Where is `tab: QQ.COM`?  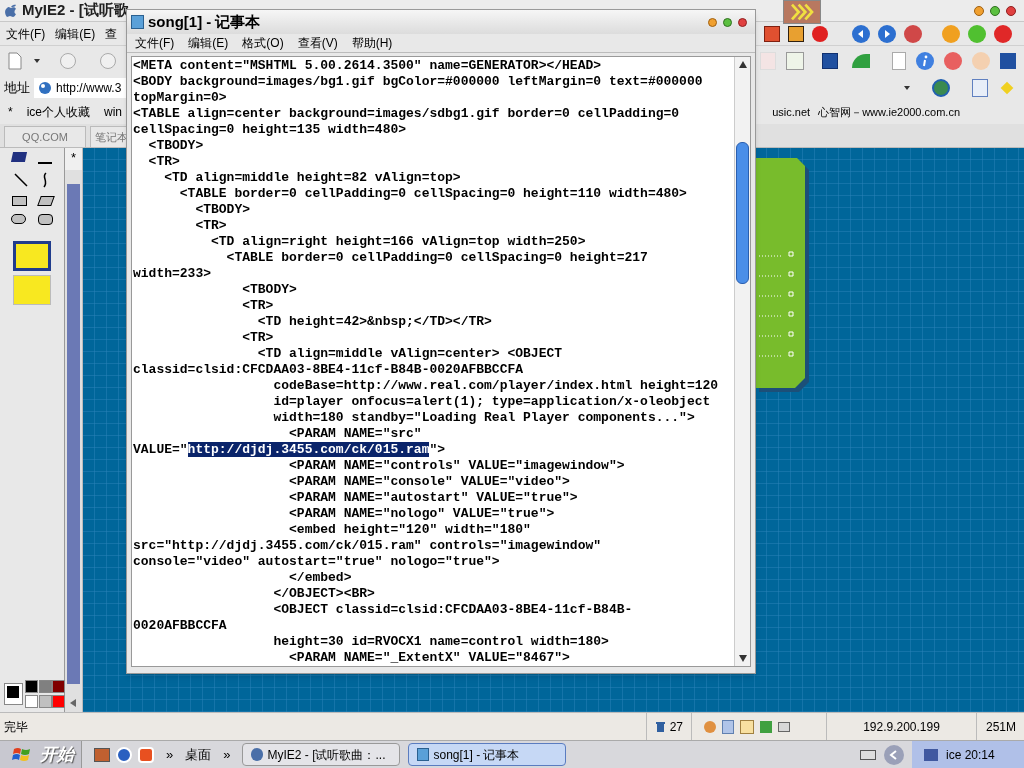 tab: QQ.COM is located at coordinates (45, 136).